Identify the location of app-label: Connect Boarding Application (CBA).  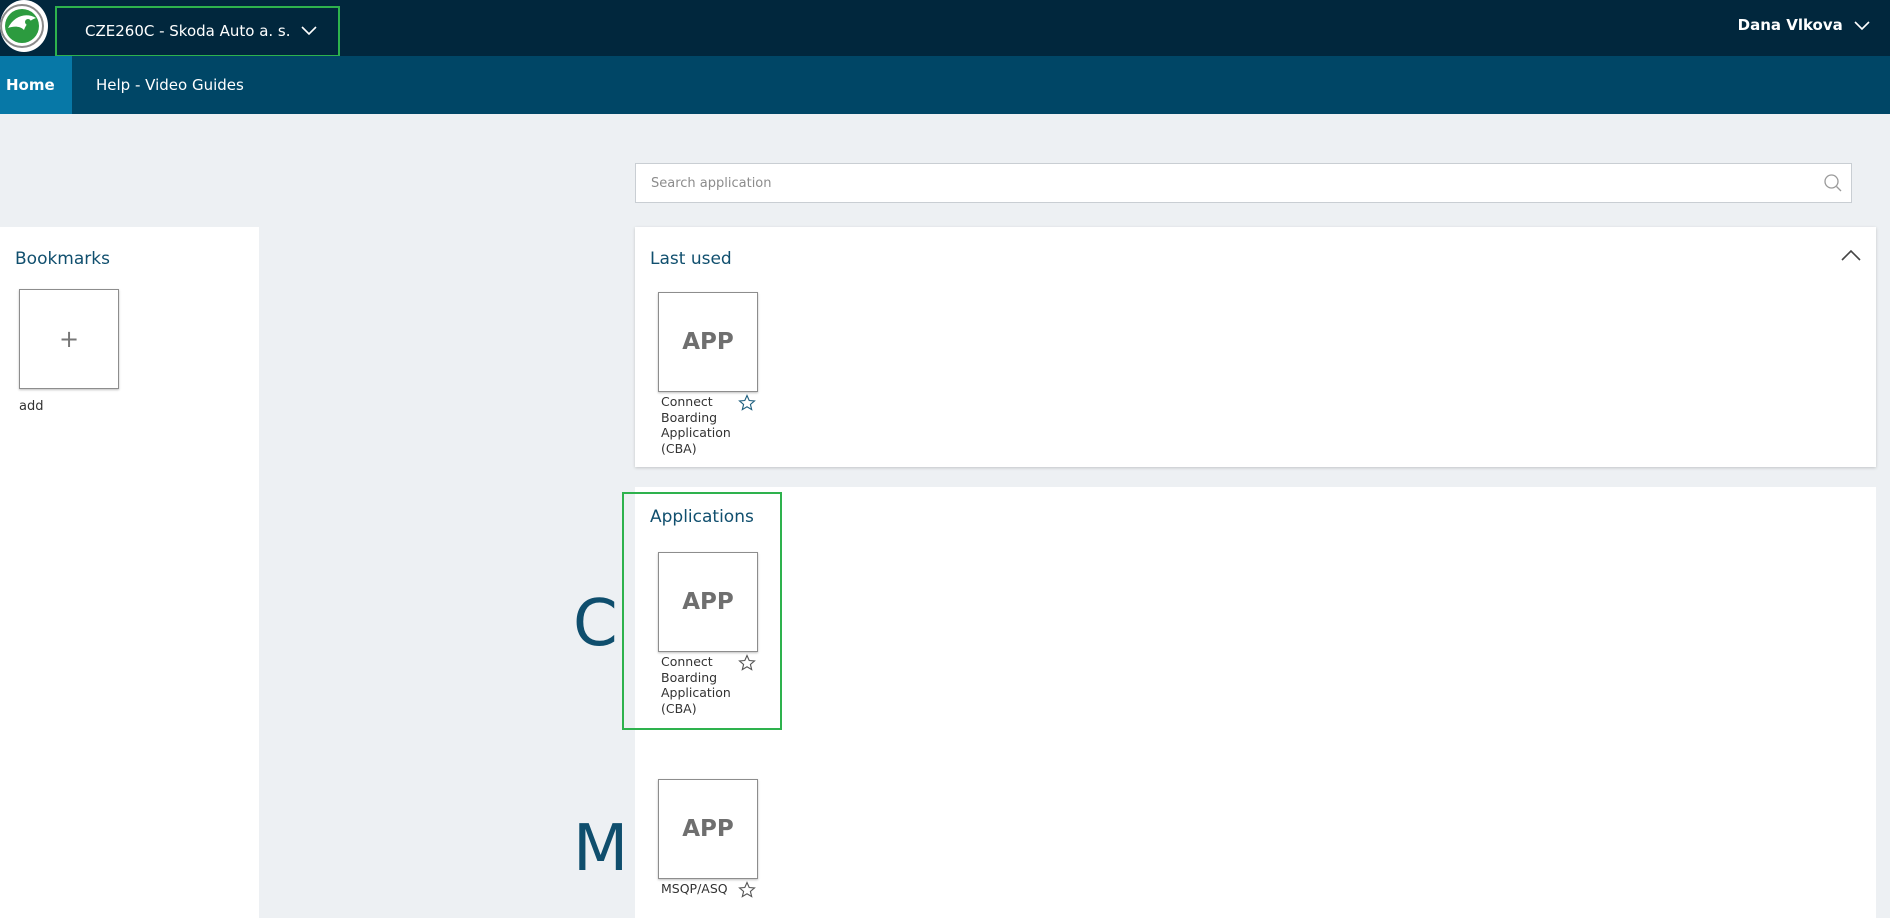
(702, 425).